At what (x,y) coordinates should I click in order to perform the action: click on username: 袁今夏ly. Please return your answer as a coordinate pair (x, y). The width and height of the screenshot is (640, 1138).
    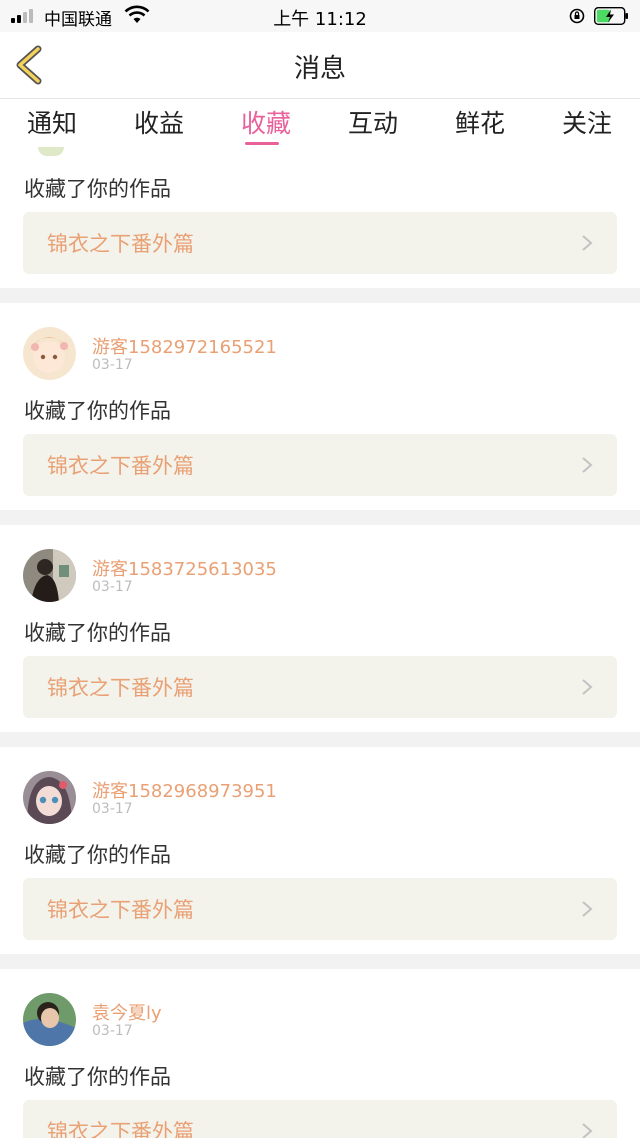
    Looking at the image, I should click on (127, 1012).